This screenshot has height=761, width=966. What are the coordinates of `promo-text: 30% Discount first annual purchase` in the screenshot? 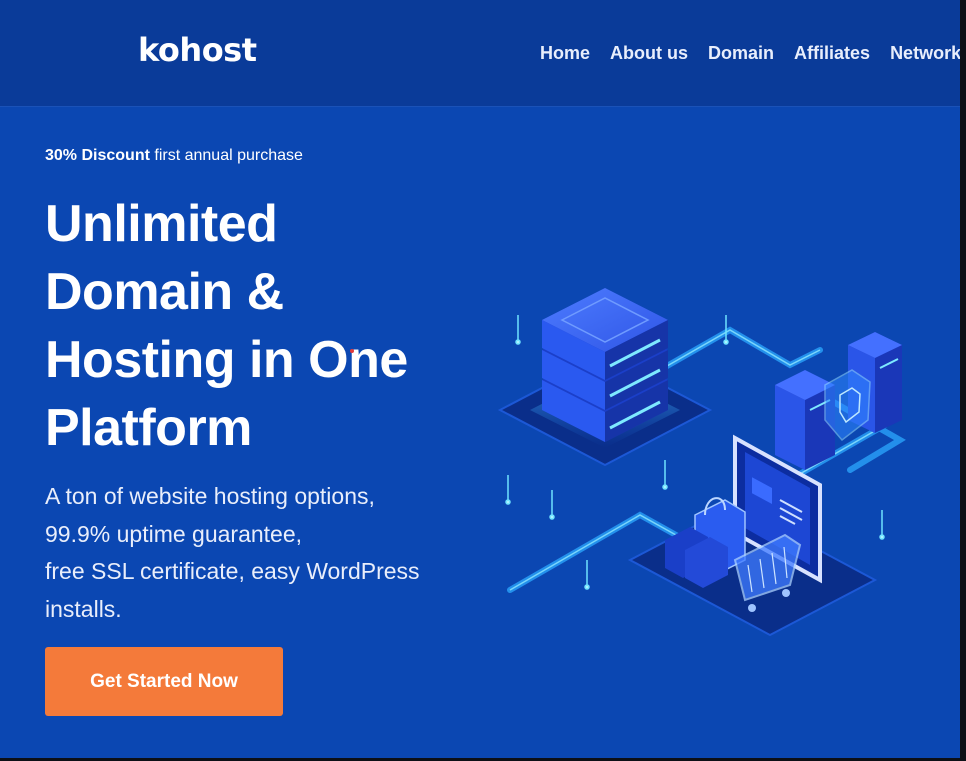 It's located at (174, 156).